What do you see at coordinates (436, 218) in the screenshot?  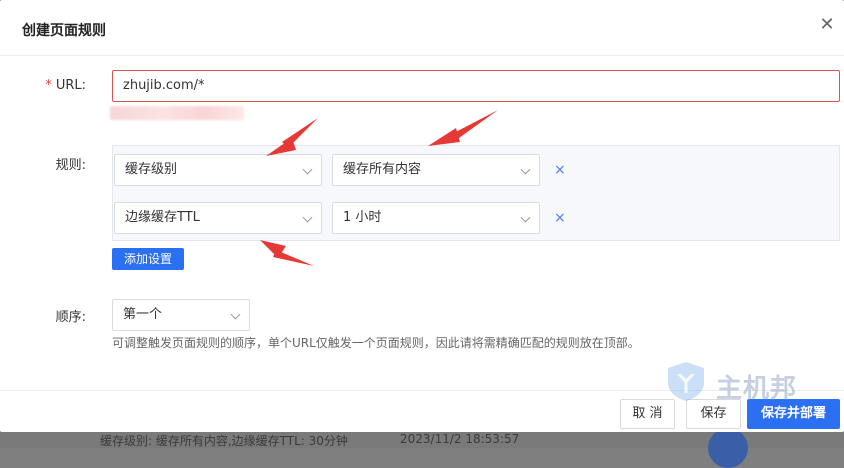 I see `rule-value-select: 1 小时` at bounding box center [436, 218].